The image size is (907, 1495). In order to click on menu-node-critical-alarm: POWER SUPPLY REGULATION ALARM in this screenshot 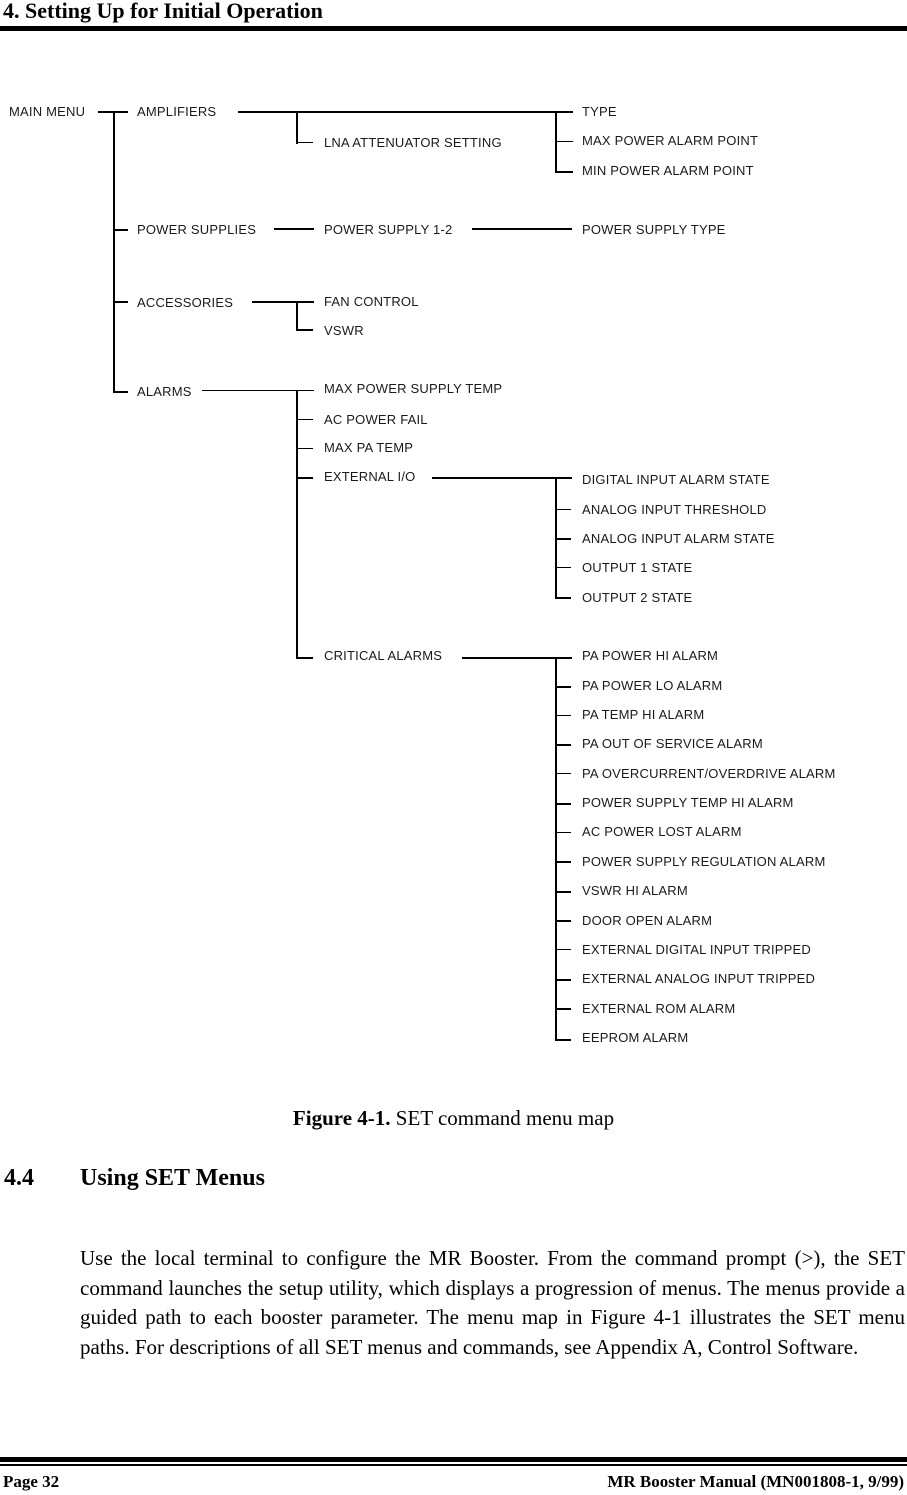, I will do `click(704, 861)`.